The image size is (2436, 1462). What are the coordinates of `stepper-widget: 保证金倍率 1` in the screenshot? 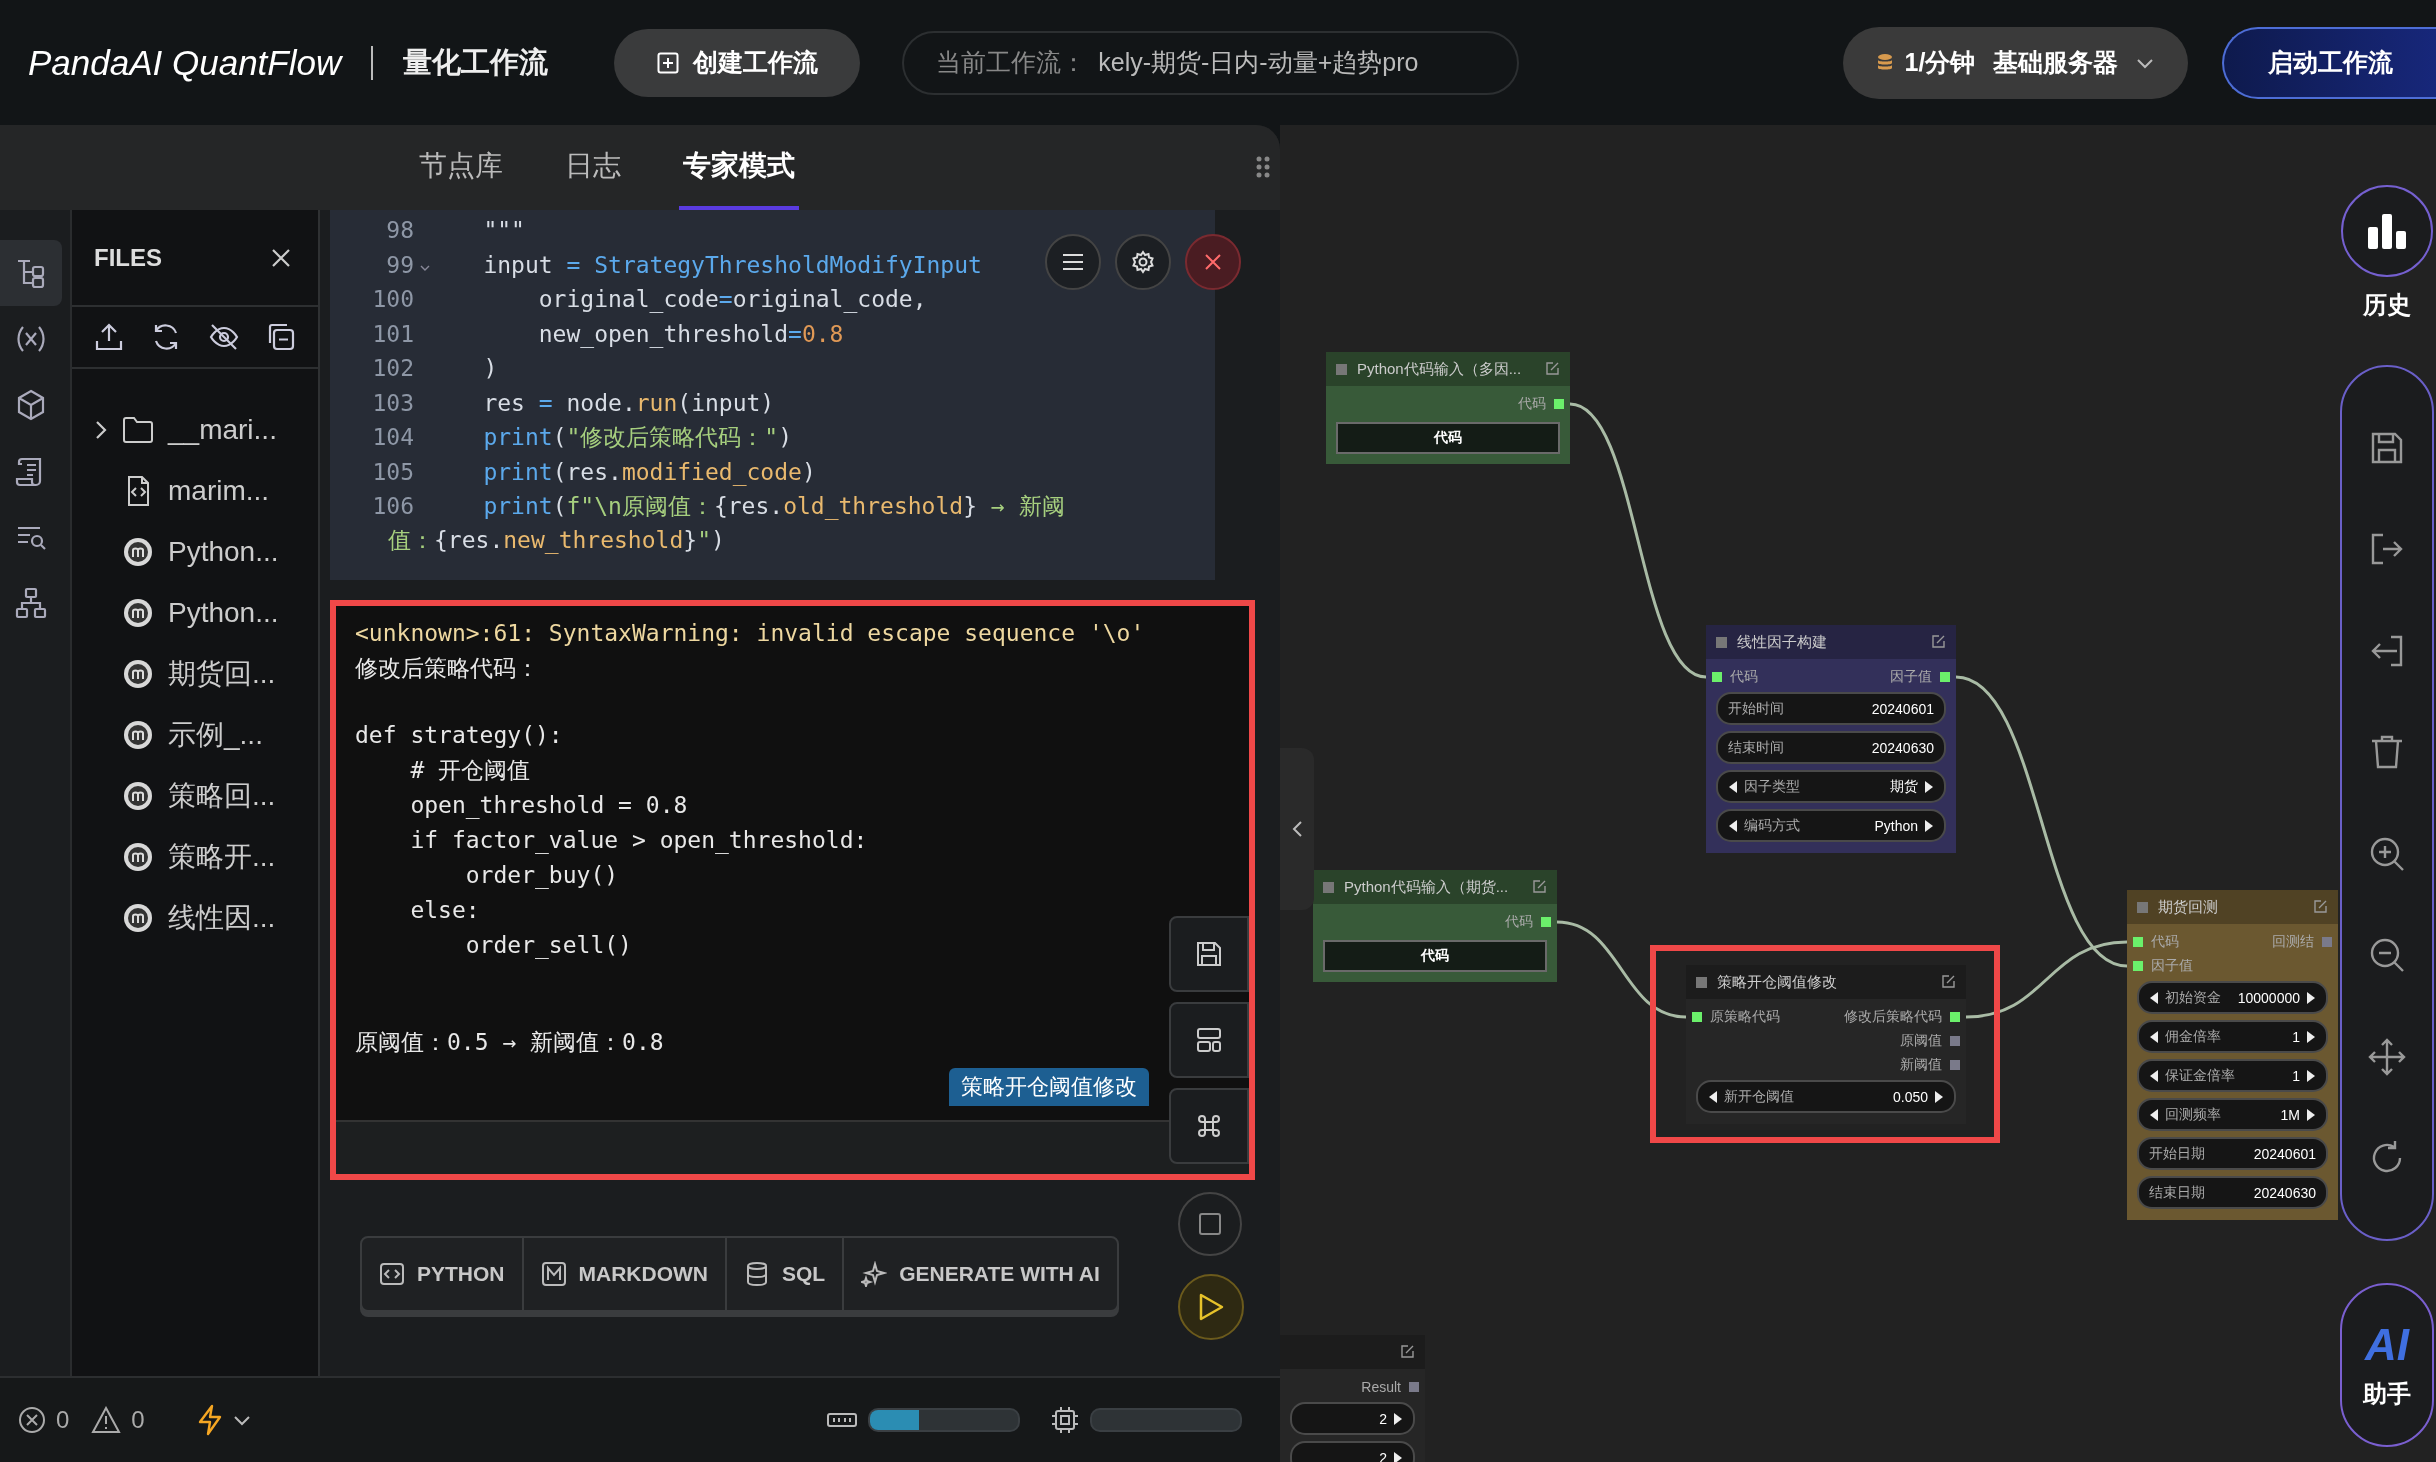 It's located at (2232, 1075).